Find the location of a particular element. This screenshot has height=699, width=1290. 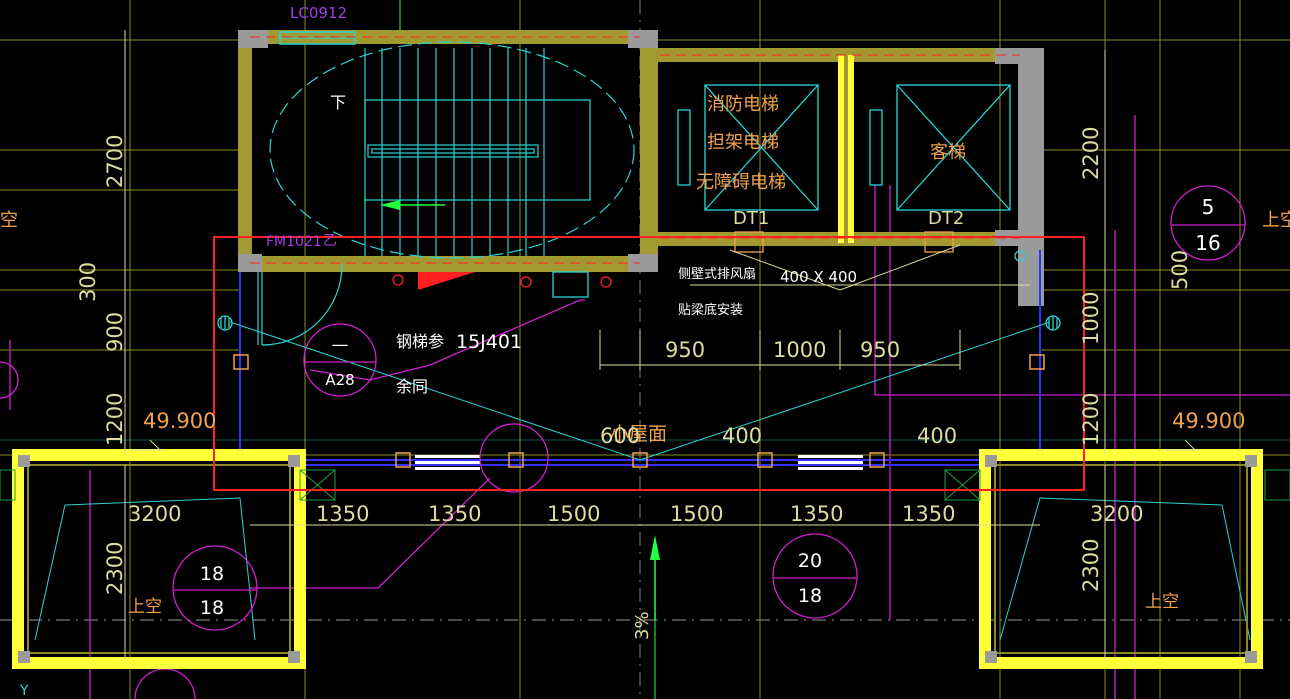

dim-right-5: 2300 is located at coordinates (1091, 565).